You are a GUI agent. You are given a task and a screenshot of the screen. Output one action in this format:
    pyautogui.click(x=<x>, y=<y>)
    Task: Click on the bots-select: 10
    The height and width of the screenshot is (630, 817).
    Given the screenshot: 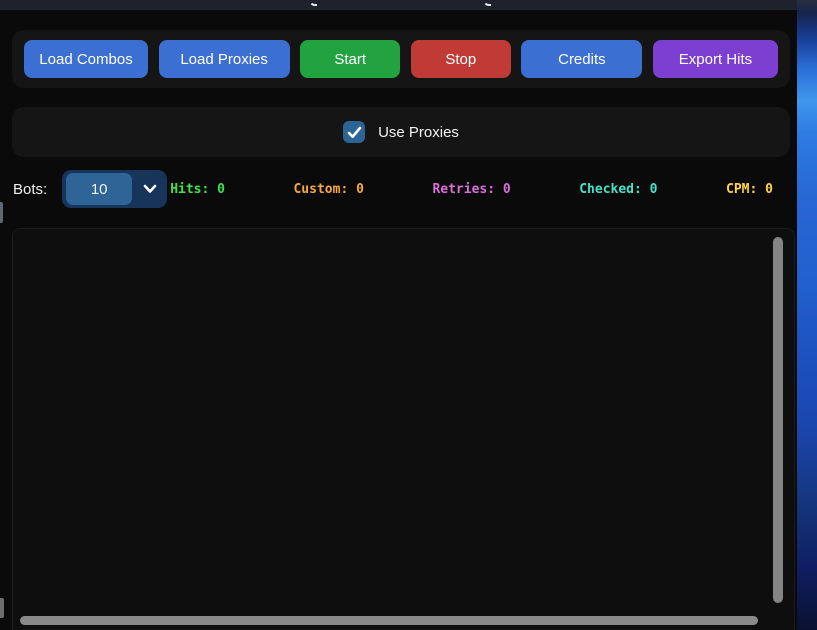 What is the action you would take?
    pyautogui.click(x=115, y=189)
    